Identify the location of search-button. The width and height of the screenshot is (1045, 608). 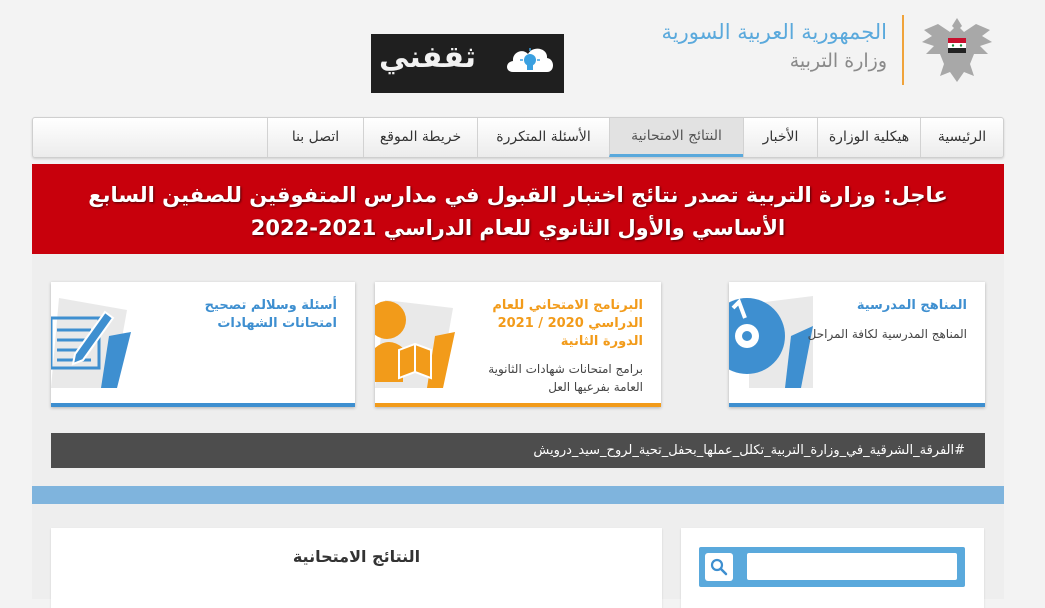
(719, 567).